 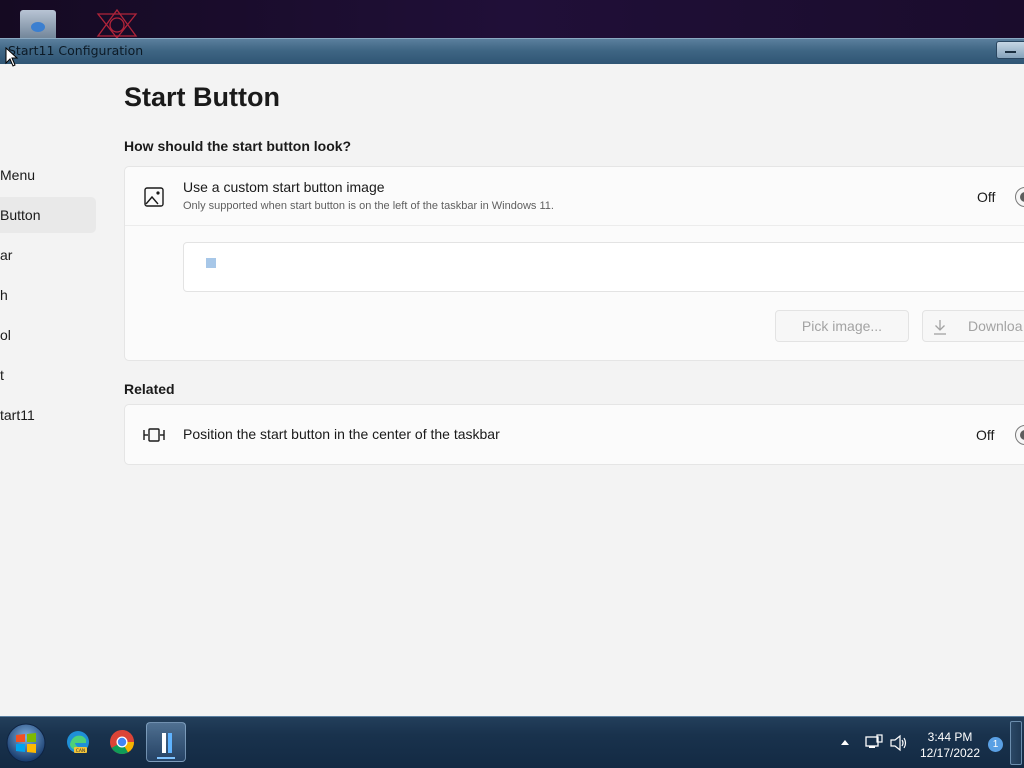 I want to click on download-button: Downloa, so click(x=973, y=326).